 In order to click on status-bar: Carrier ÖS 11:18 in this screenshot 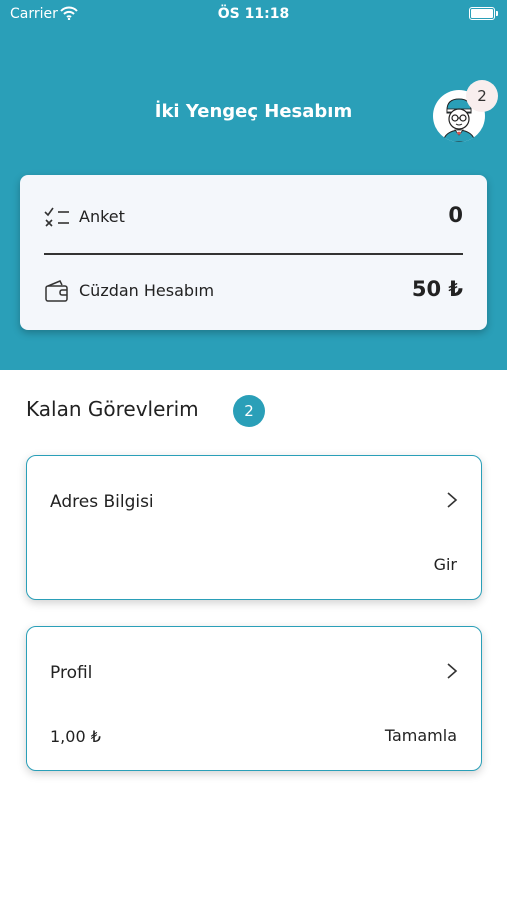, I will do `click(253, 14)`.